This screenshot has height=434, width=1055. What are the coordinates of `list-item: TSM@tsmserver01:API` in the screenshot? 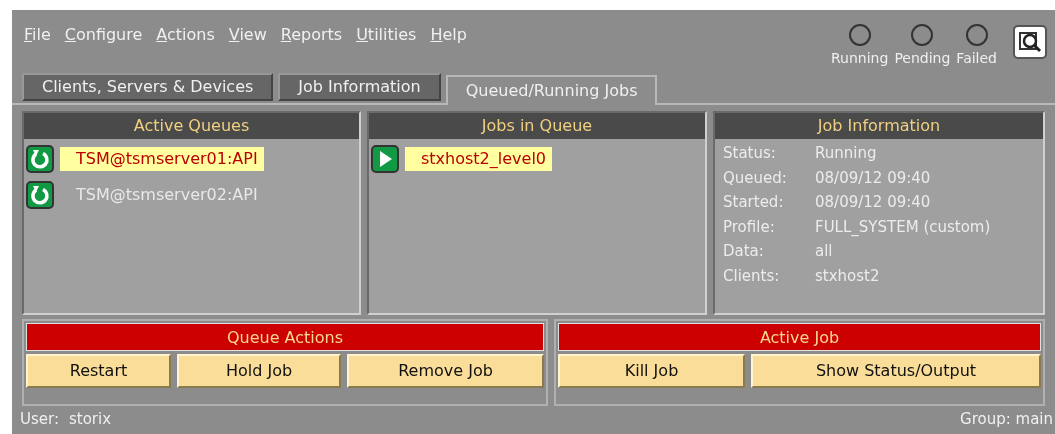 It's located at (162, 159).